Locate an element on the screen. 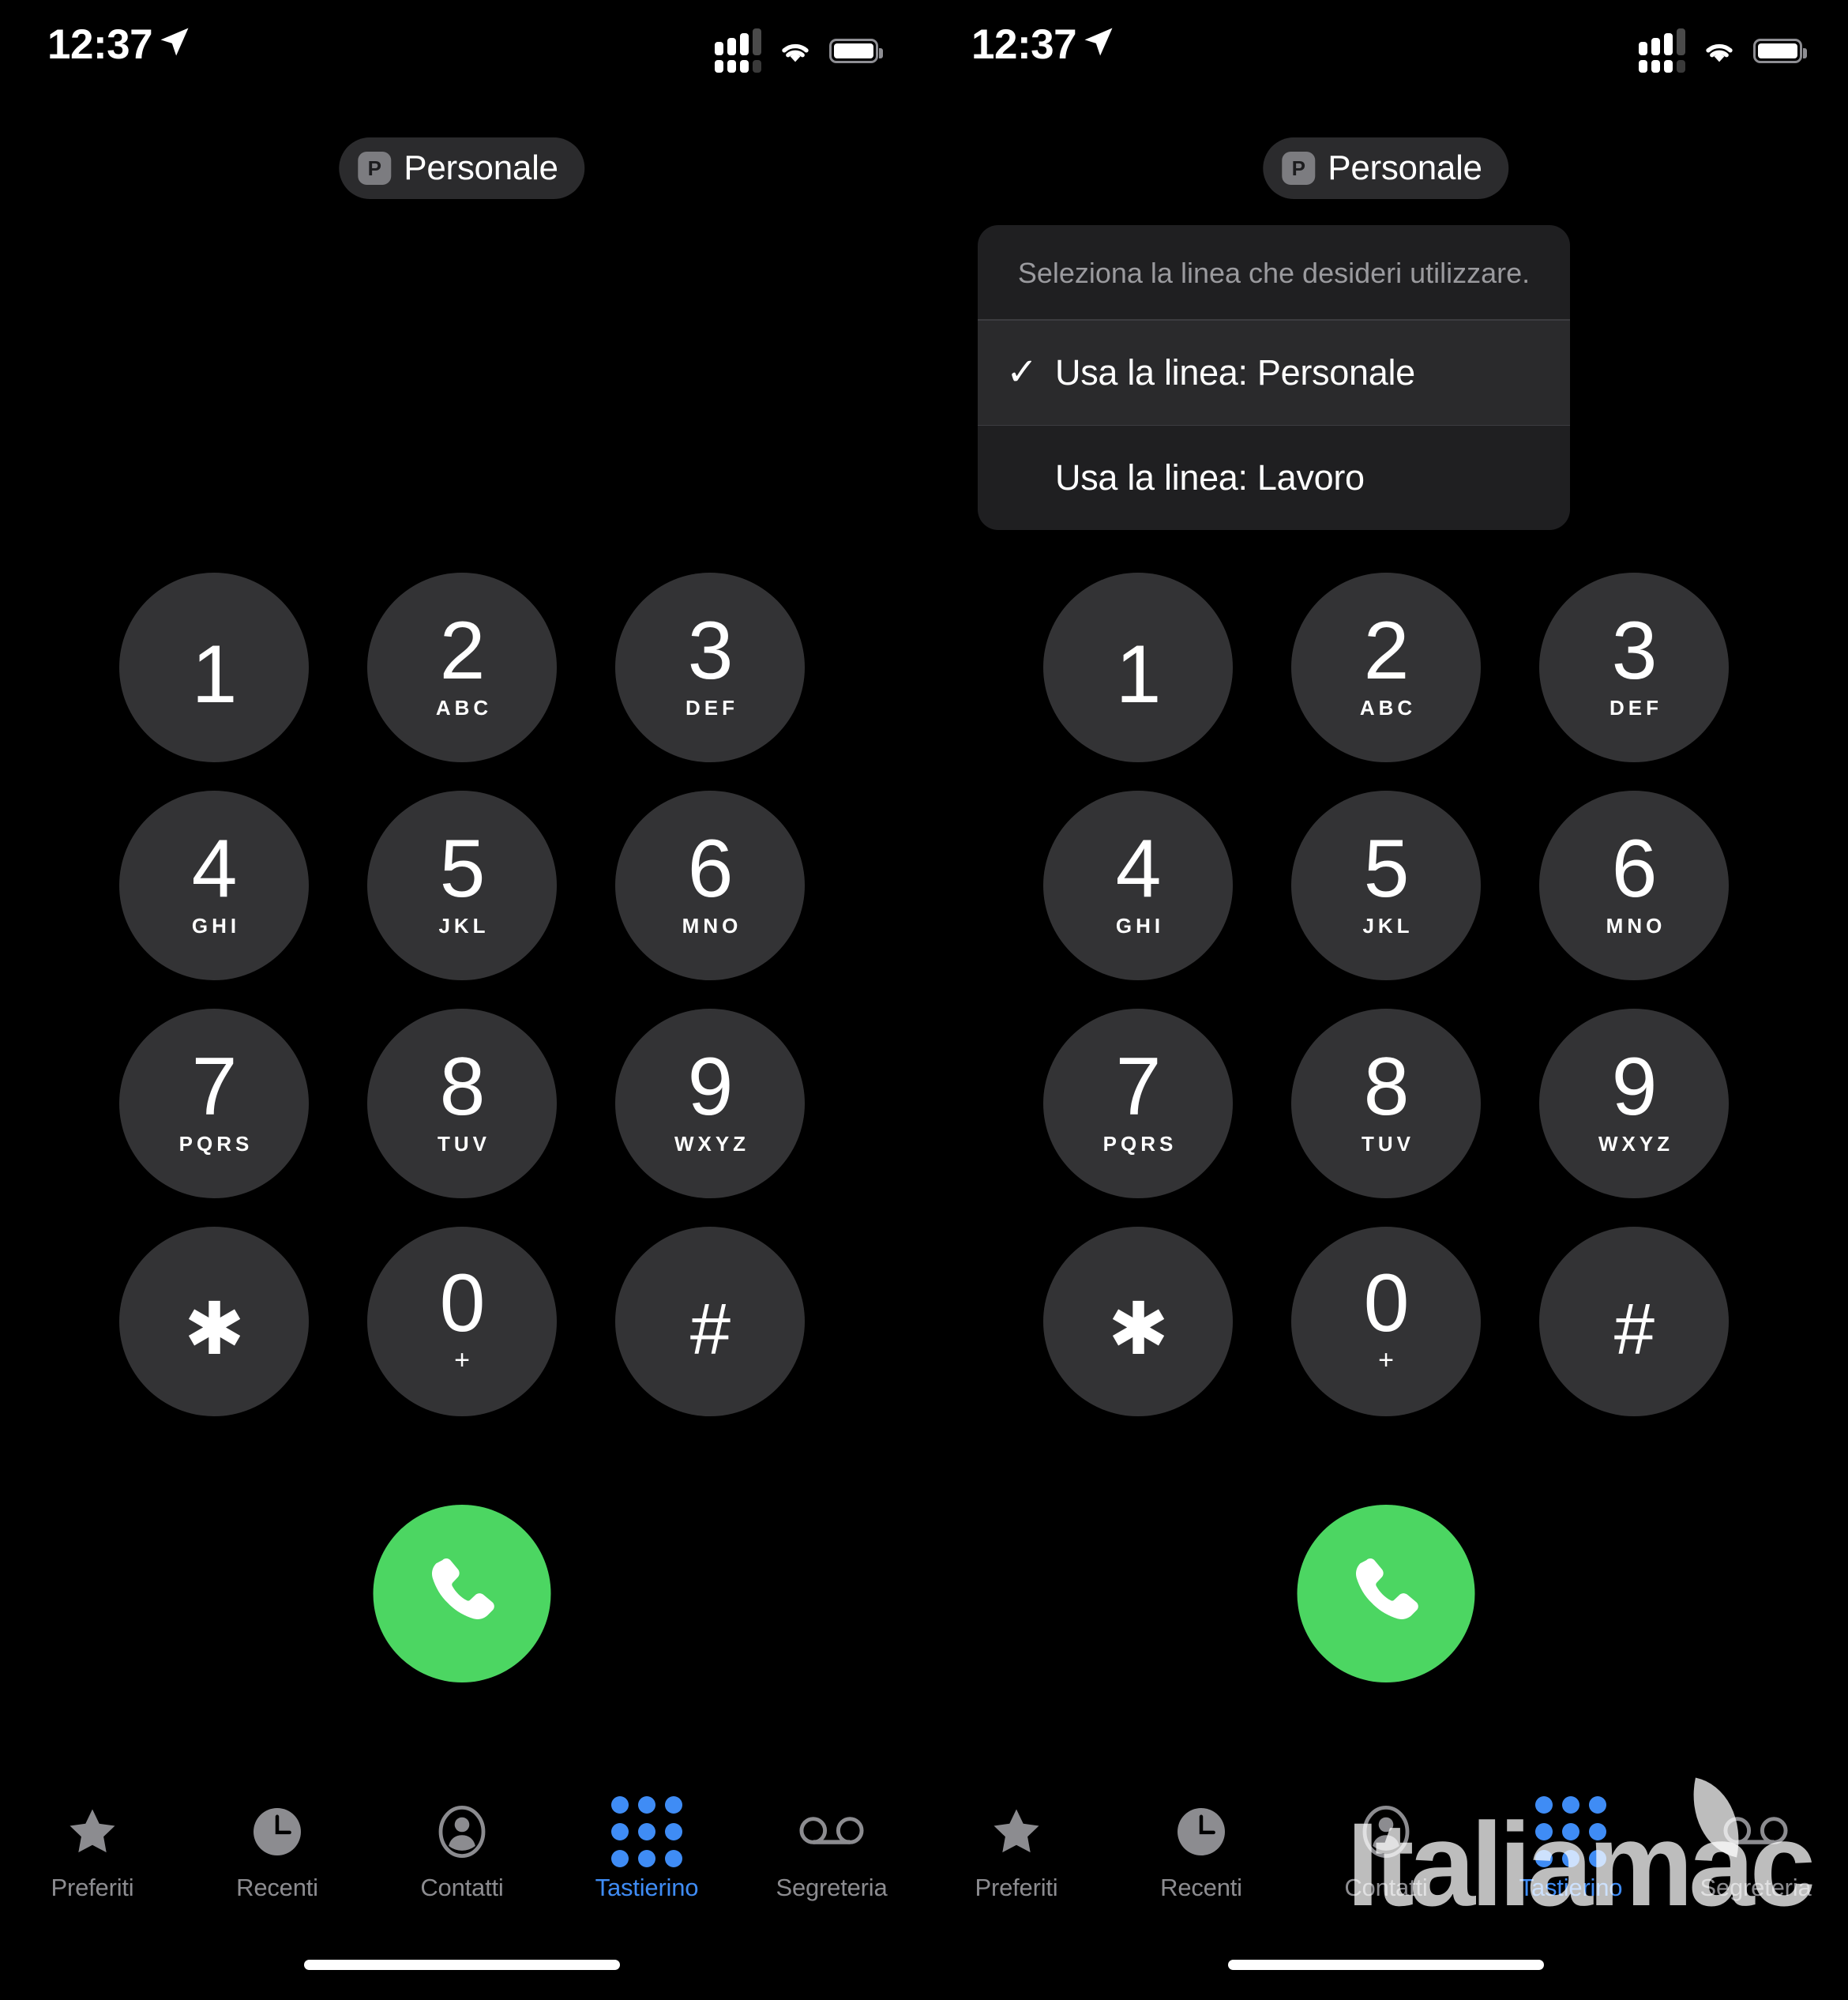 The image size is (1848, 2000). key-letters: GHI is located at coordinates (216, 926).